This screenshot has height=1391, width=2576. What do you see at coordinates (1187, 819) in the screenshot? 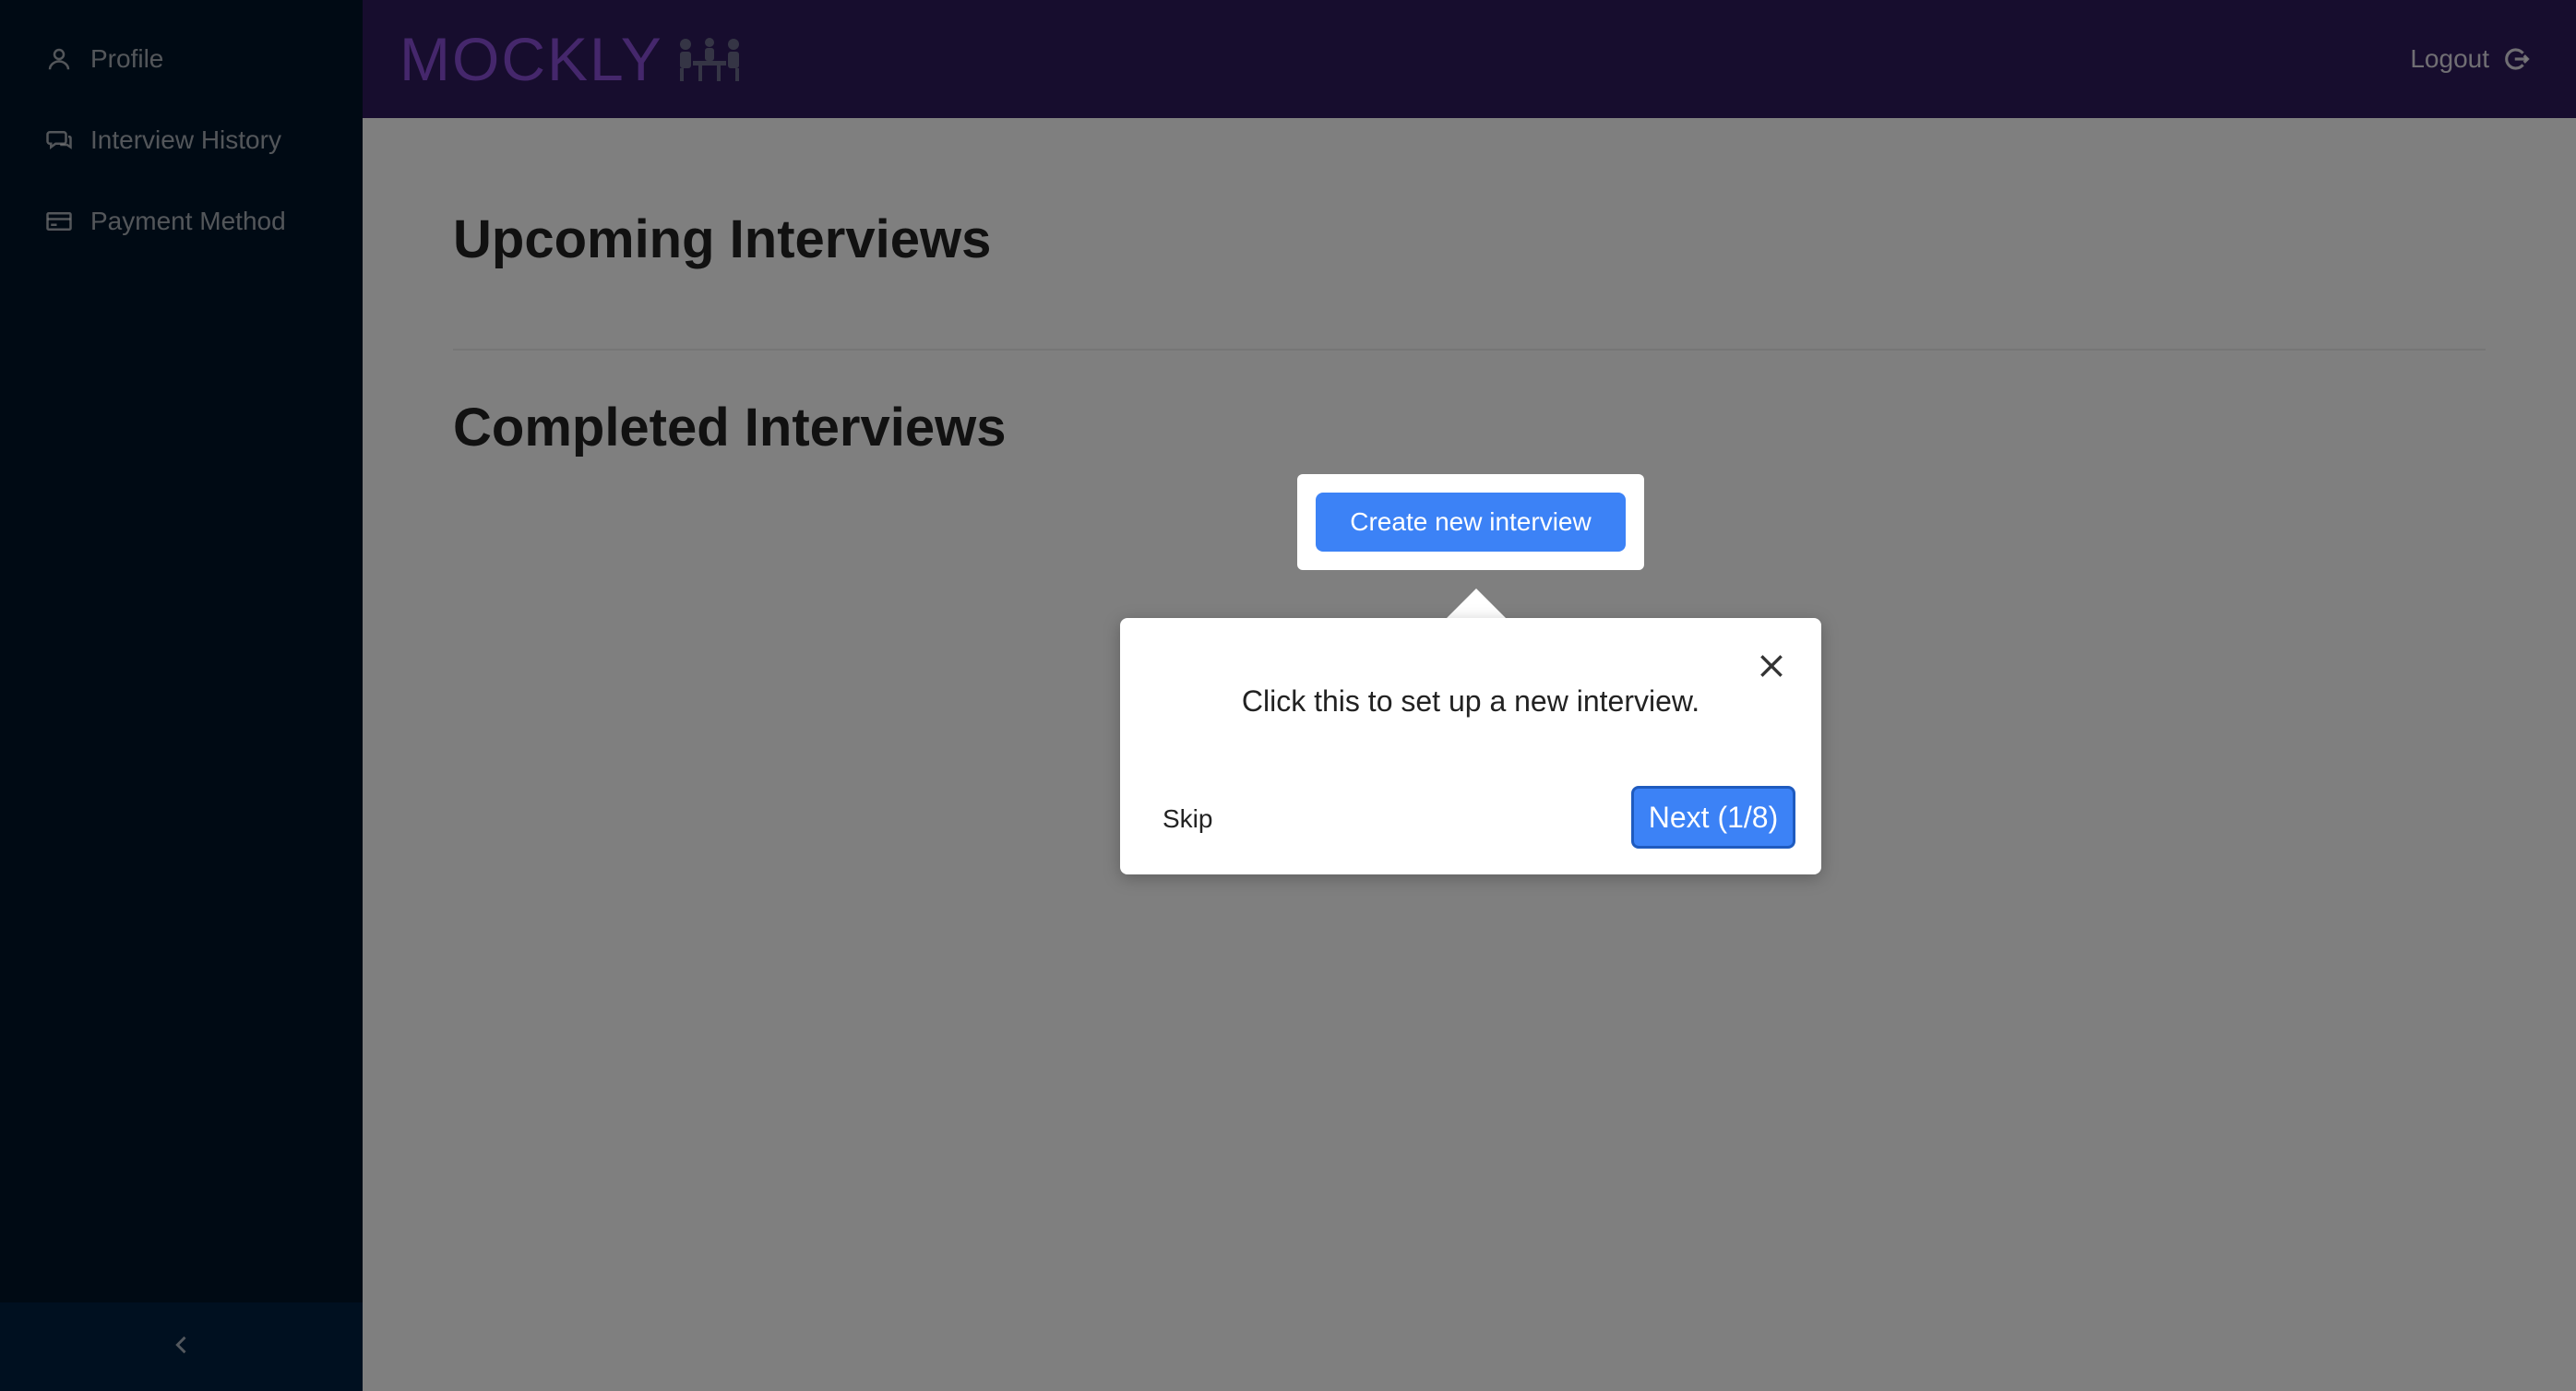
I see `skip-button: Skip` at bounding box center [1187, 819].